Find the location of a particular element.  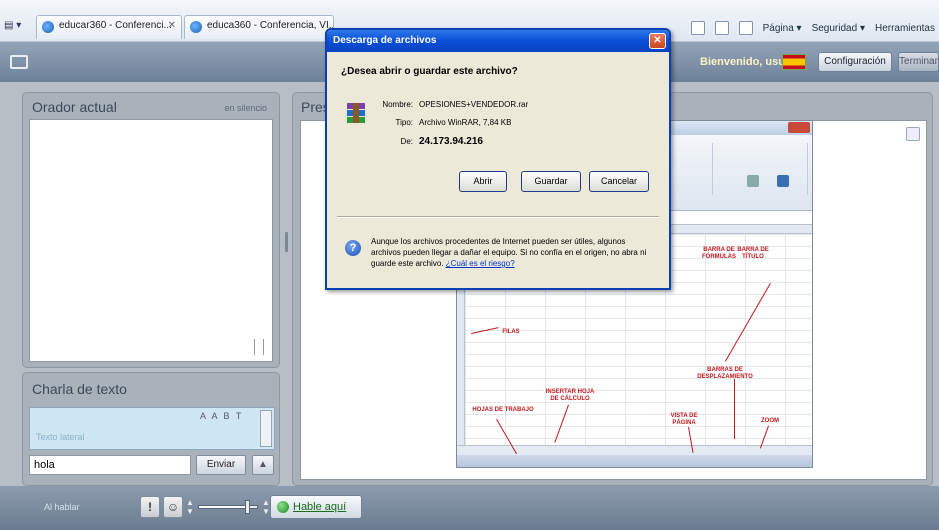

dialog-close-button: ✕ is located at coordinates (657, 41).